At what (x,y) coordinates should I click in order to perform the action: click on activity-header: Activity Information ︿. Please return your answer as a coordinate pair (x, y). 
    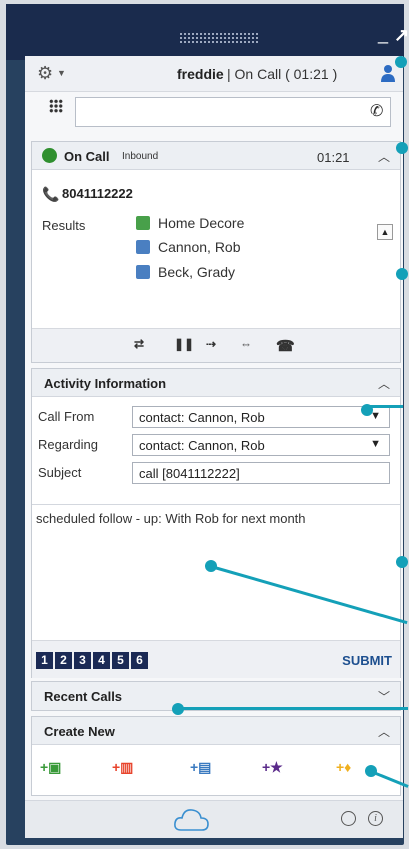
    Looking at the image, I should click on (216, 383).